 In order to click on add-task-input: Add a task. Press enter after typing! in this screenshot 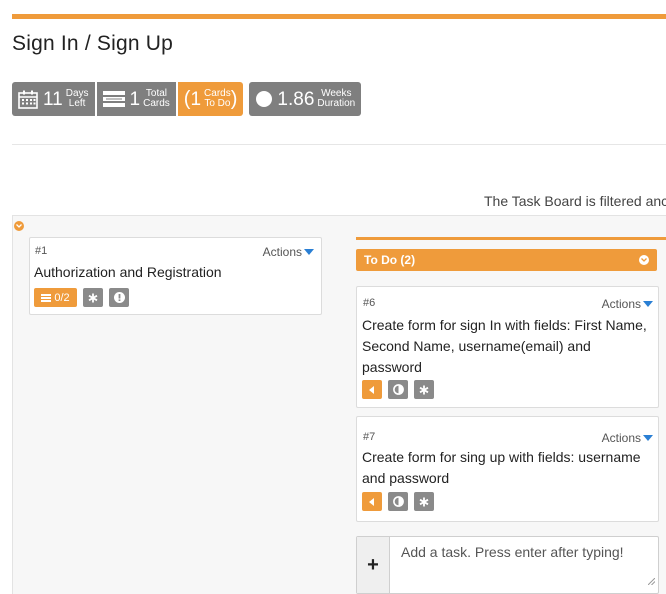, I will do `click(512, 552)`.